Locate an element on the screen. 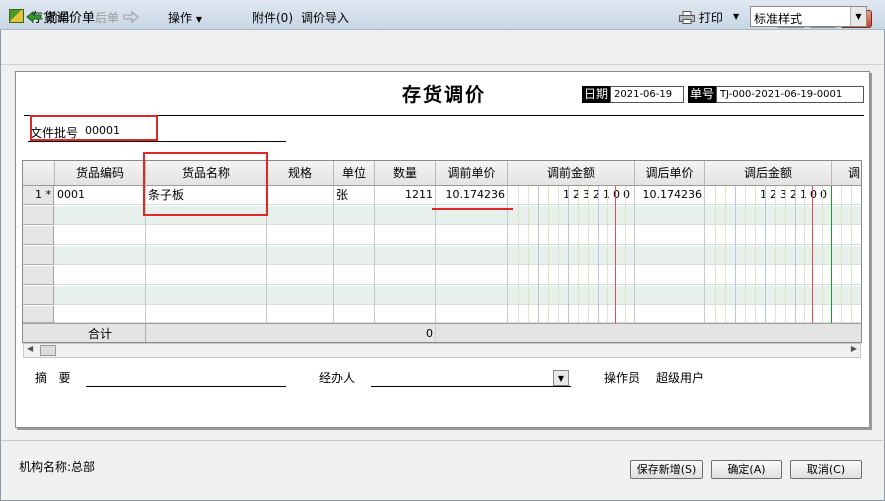 Image resolution: width=885 pixels, height=501 pixels. form-title: 存货调价 is located at coordinates (444, 95).